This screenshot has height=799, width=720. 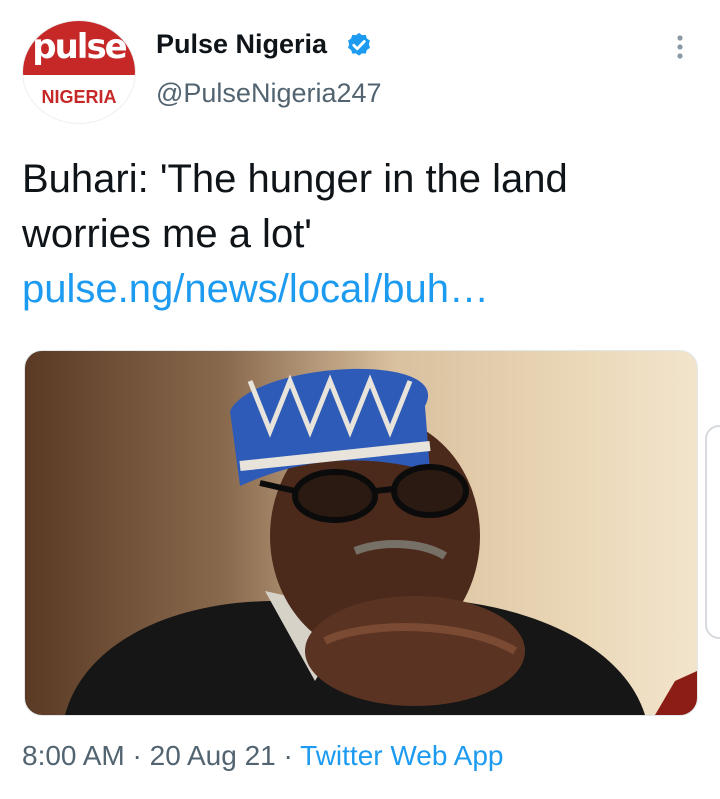 What do you see at coordinates (359, 44) in the screenshot?
I see `verified-badge-icon` at bounding box center [359, 44].